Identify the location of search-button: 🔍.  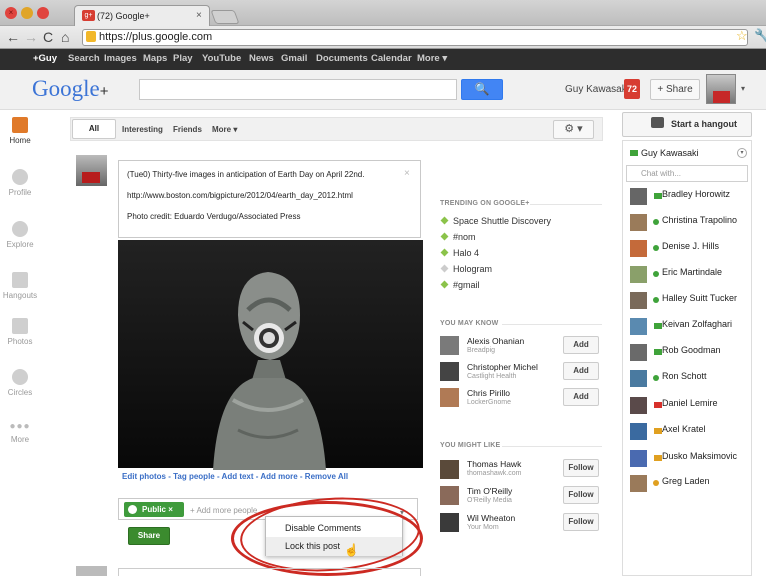
(482, 89).